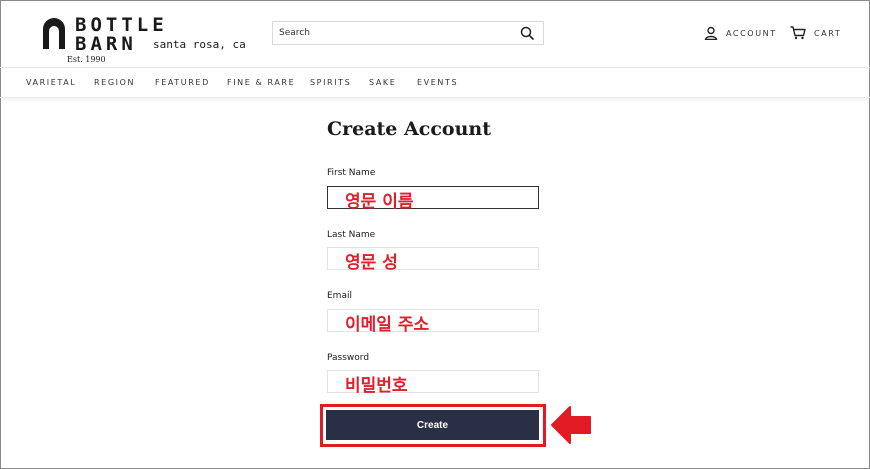  What do you see at coordinates (339, 296) in the screenshot?
I see `email-label: Email` at bounding box center [339, 296].